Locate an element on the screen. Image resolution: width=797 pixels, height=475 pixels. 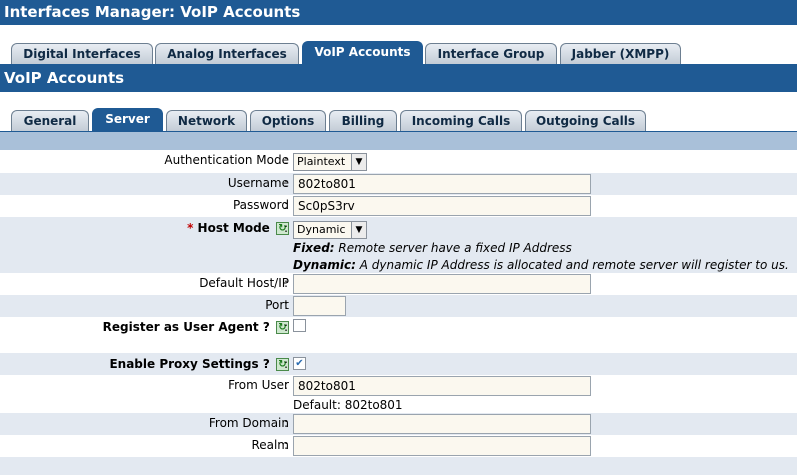
proxy-checkbox: ✔ is located at coordinates (299, 363).